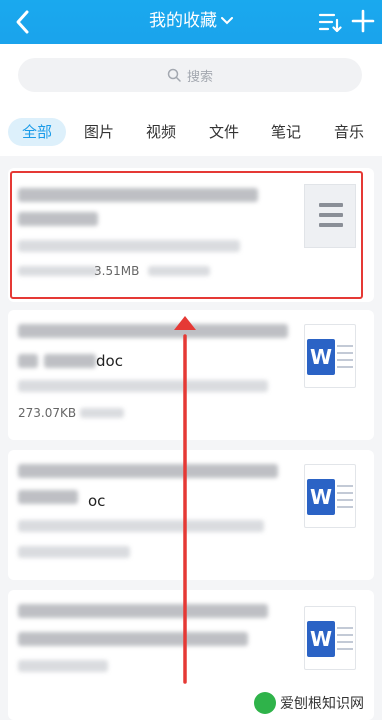 The width and height of the screenshot is (382, 720). What do you see at coordinates (322, 704) in the screenshot?
I see `watermark-text: 爱刨根知识网` at bounding box center [322, 704].